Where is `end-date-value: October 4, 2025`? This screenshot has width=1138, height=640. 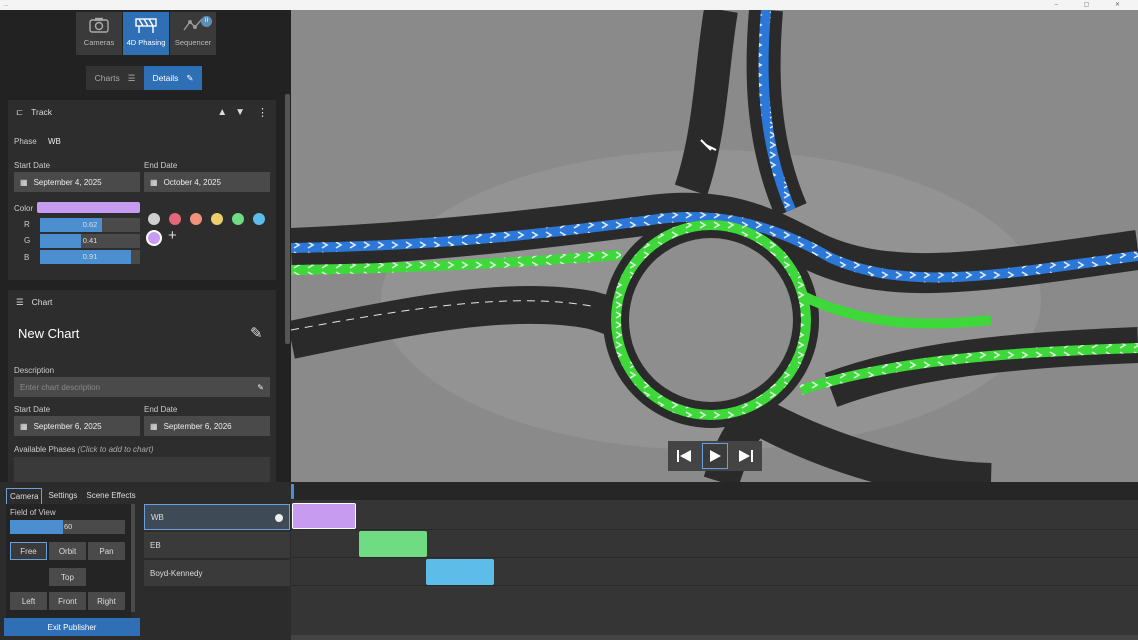
end-date-value: October 4, 2025 is located at coordinates (192, 182).